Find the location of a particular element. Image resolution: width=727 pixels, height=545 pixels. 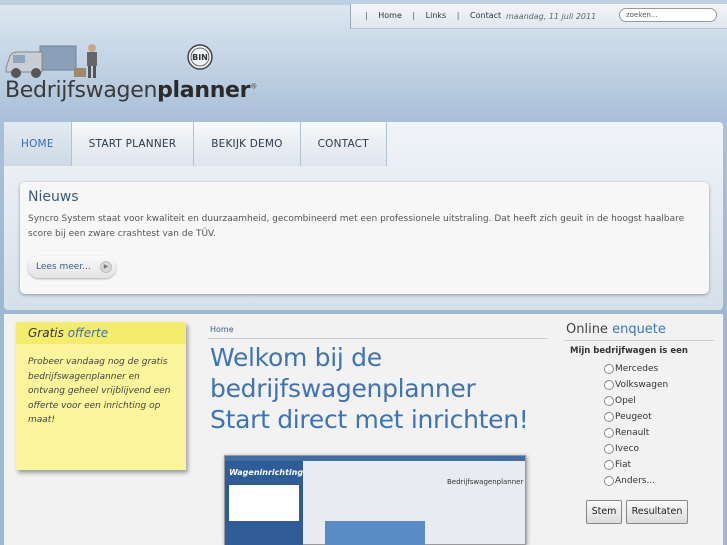

poll-question: Mijn bedrijfwagen is een is located at coordinates (629, 351).